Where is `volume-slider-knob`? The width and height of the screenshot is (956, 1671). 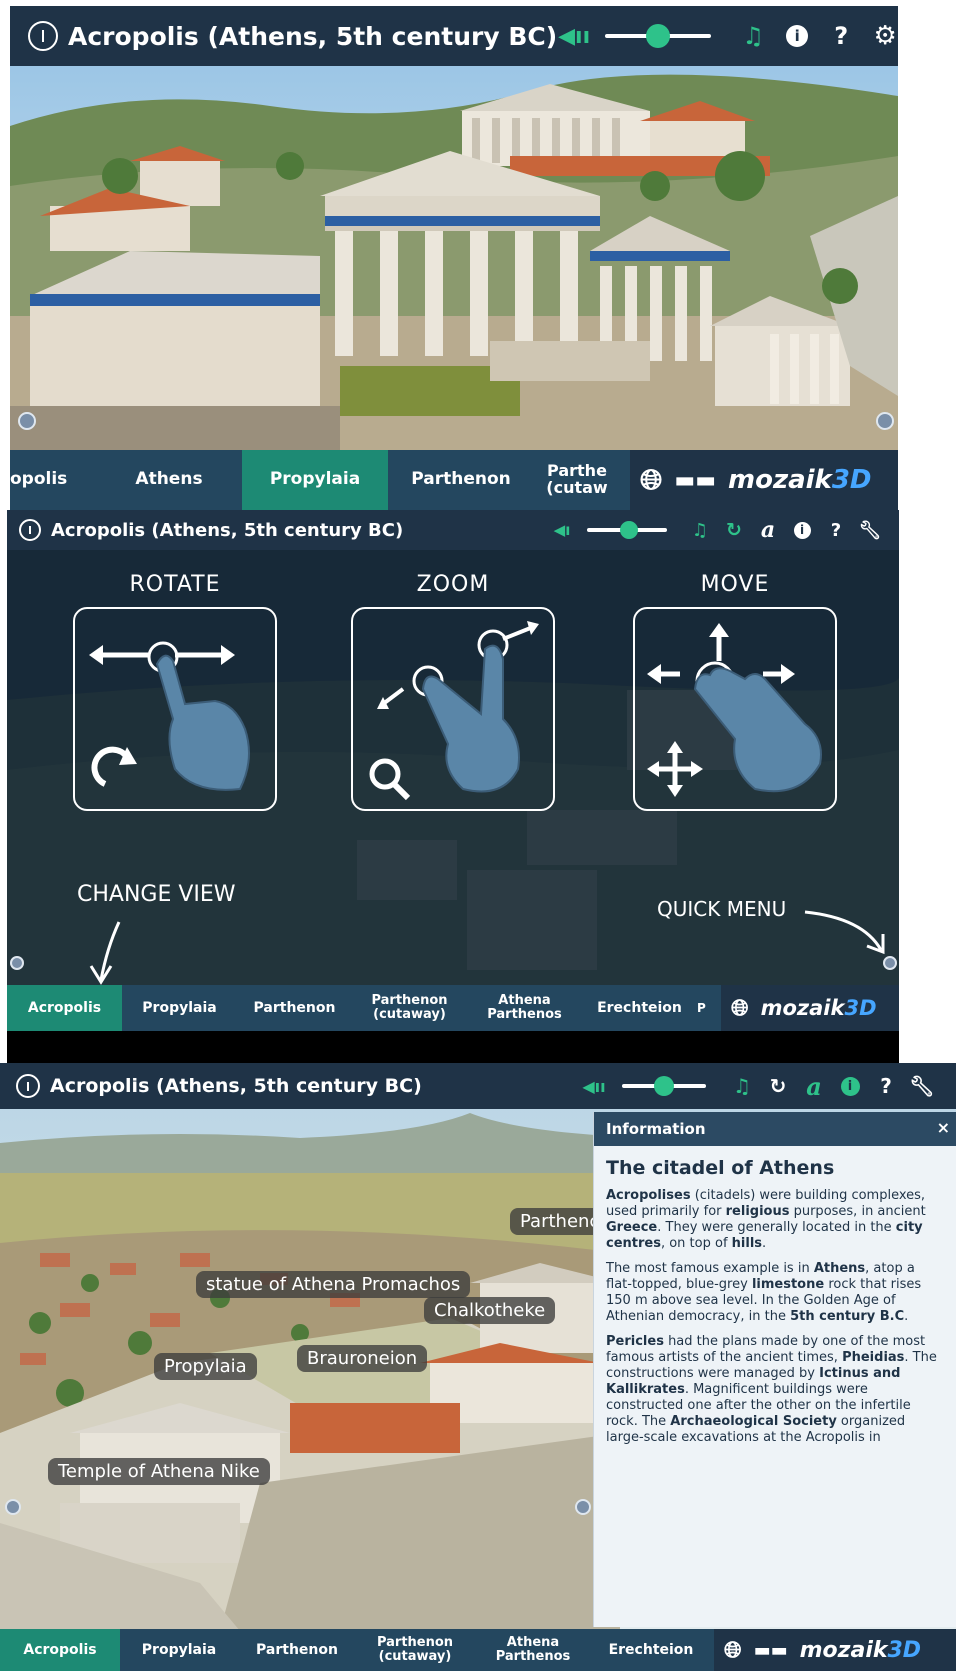 volume-slider-knob is located at coordinates (658, 36).